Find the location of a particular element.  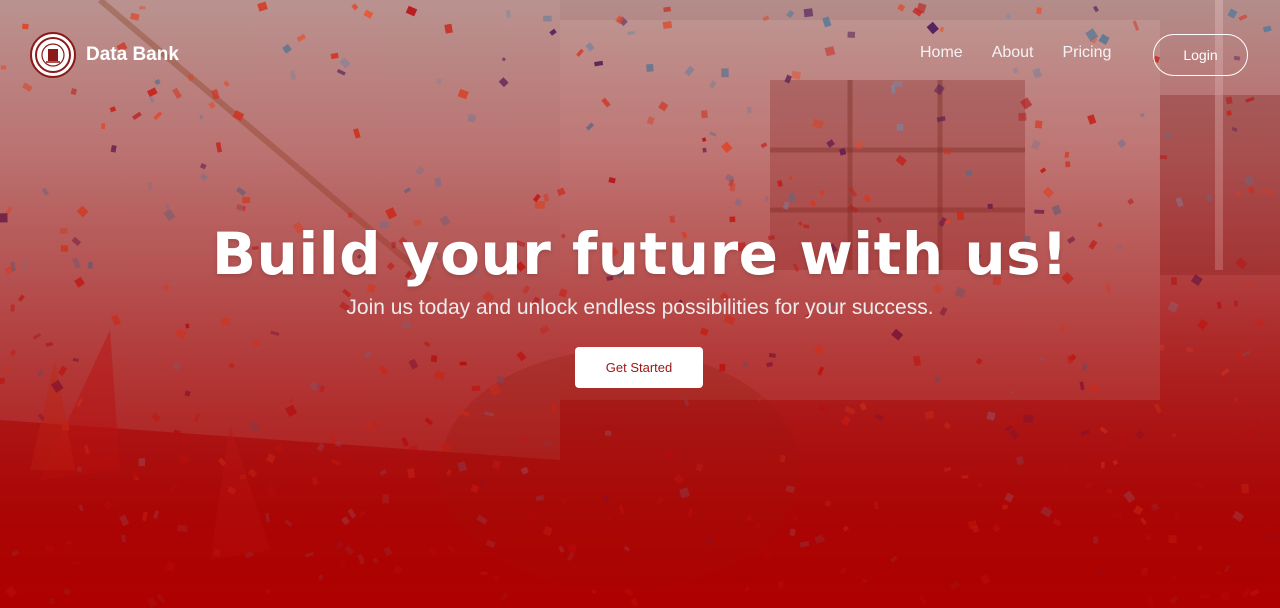

nav-link-pricing: Pricing is located at coordinates (1087, 53).